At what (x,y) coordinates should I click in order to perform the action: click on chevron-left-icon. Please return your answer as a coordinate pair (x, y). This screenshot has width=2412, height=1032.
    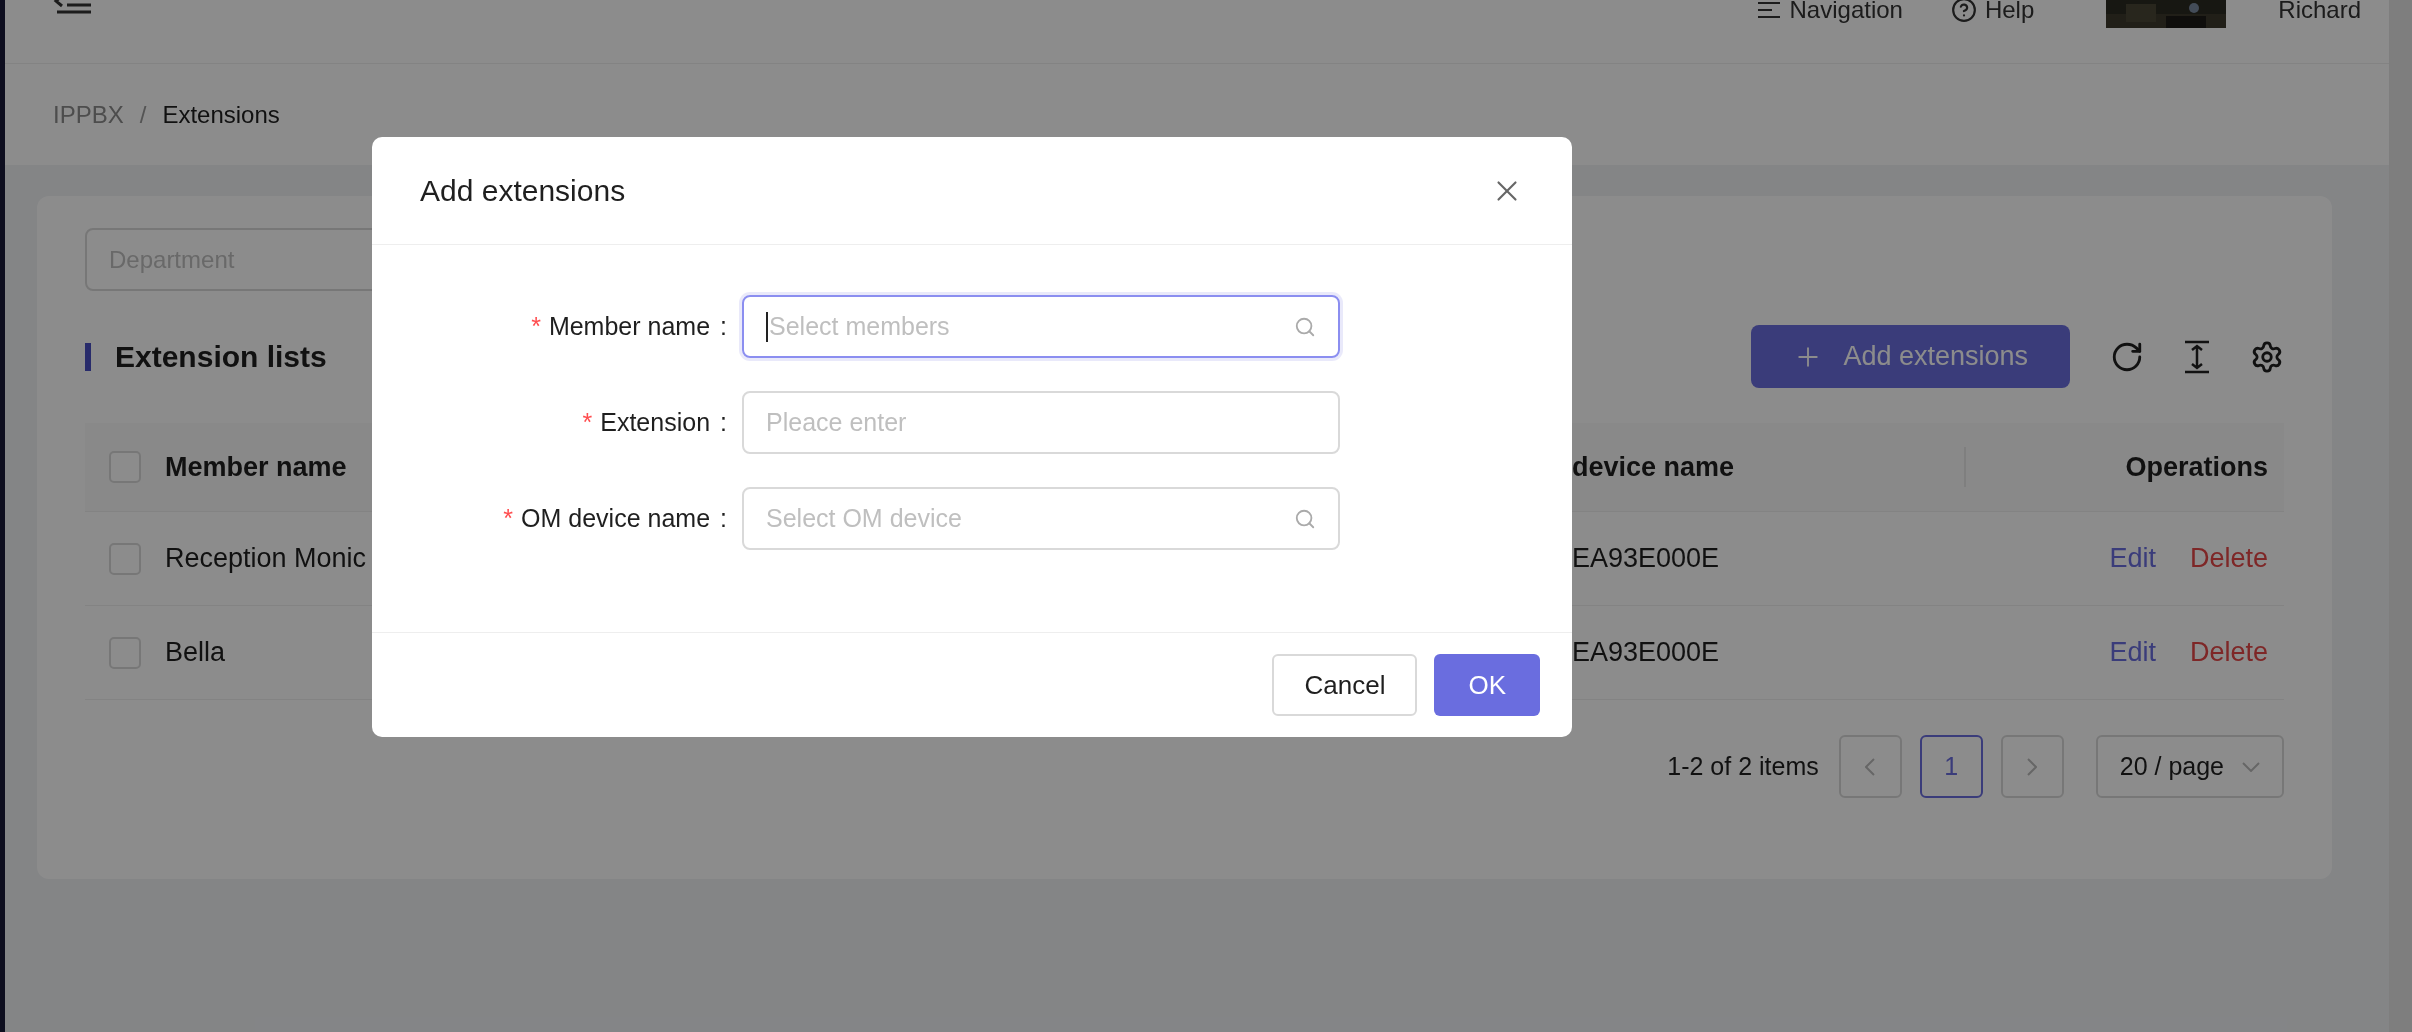
    Looking at the image, I should click on (1870, 766).